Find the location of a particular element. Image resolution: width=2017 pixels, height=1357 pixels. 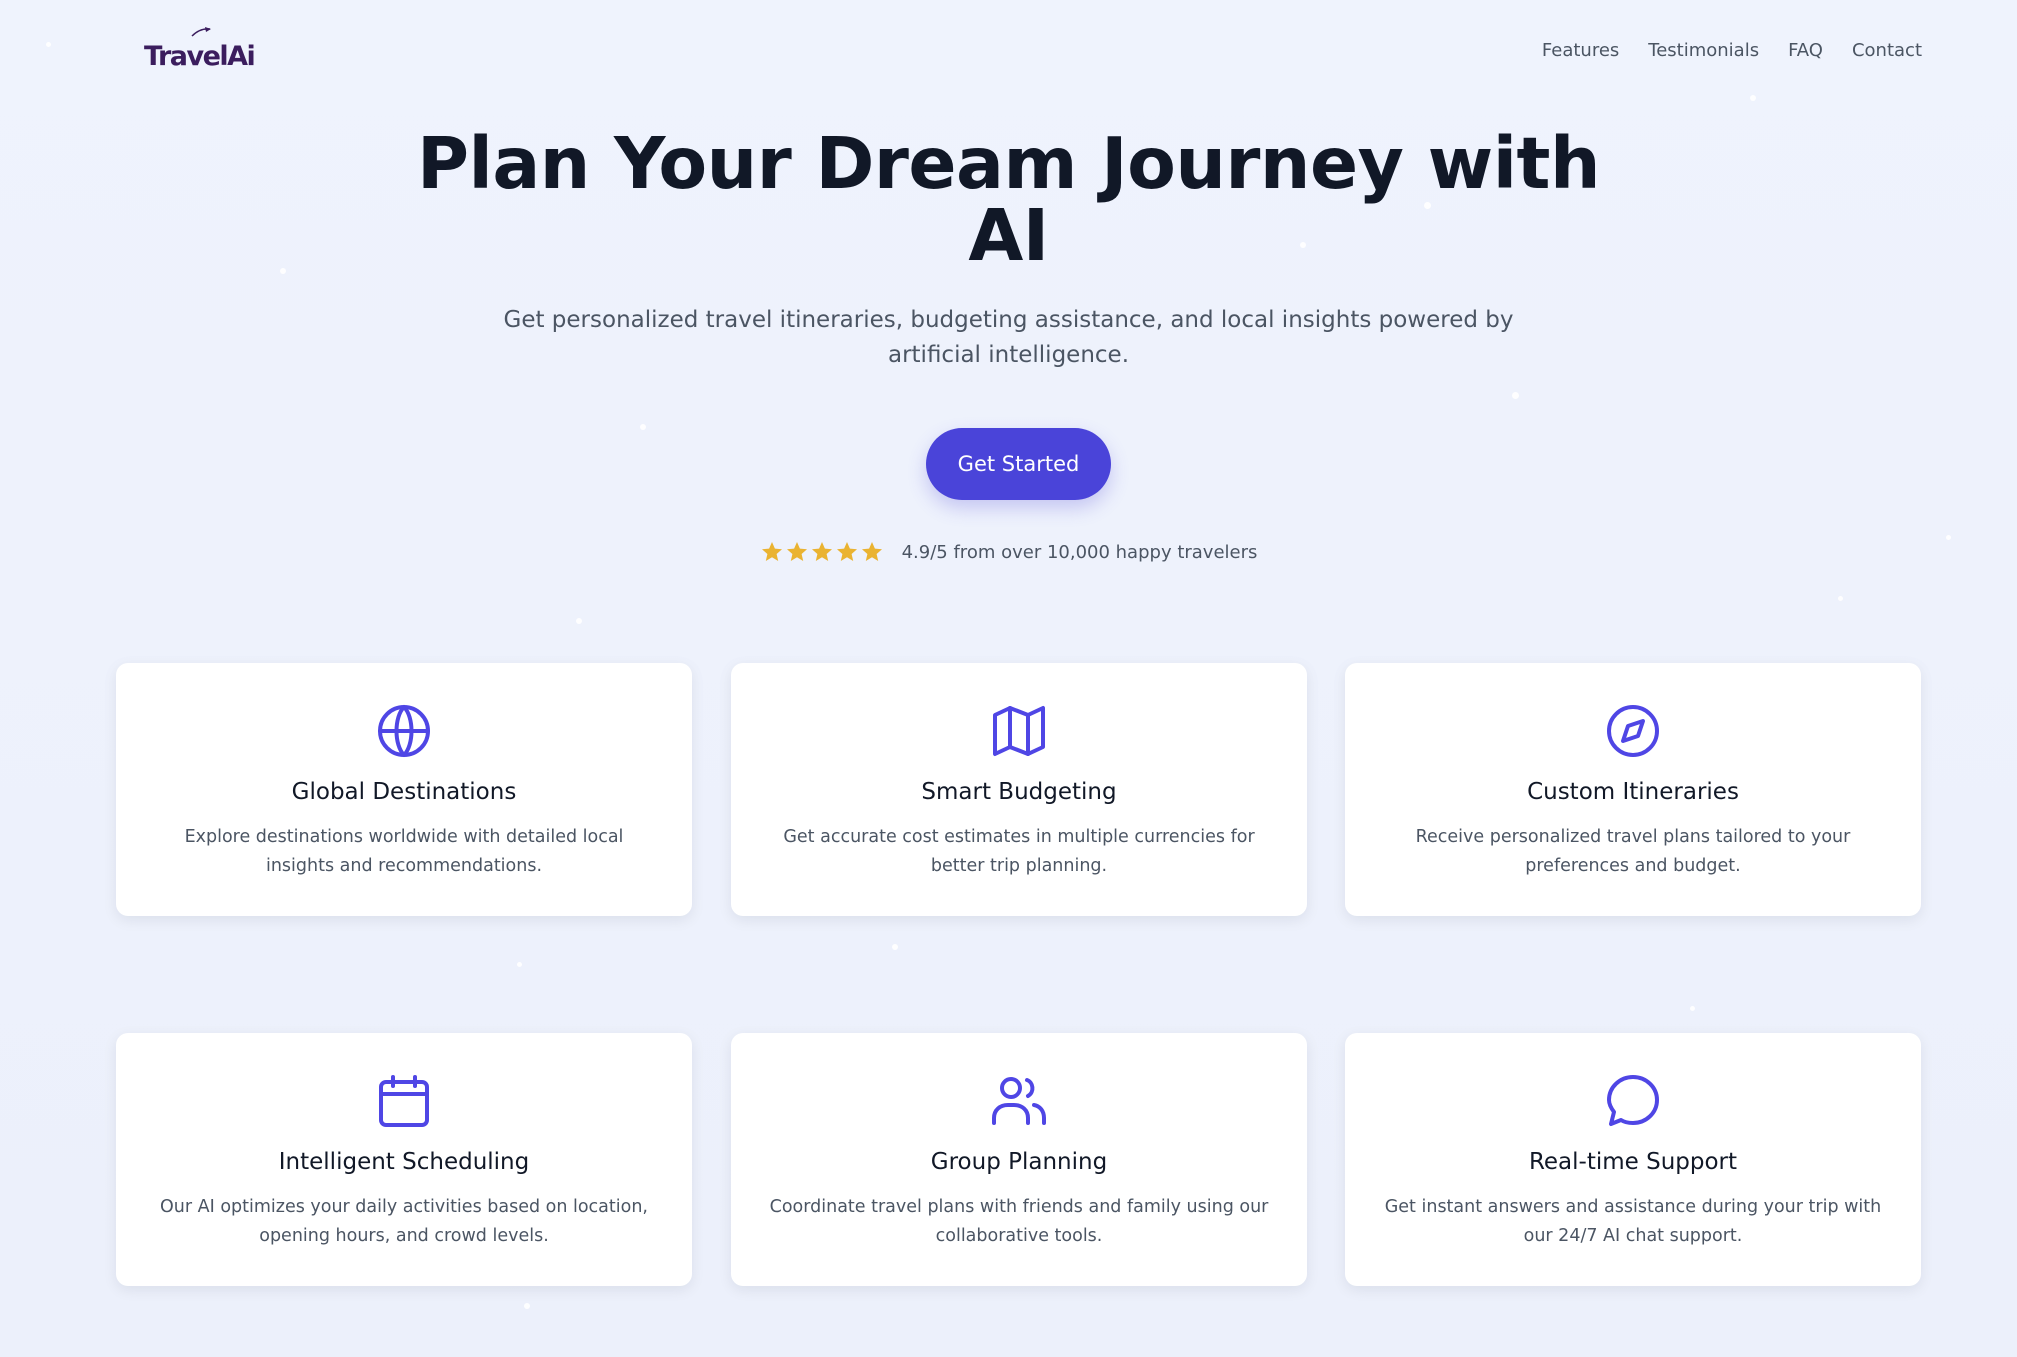

hero-title-line-1: Plan Your Dream Journey with is located at coordinates (1008, 163).